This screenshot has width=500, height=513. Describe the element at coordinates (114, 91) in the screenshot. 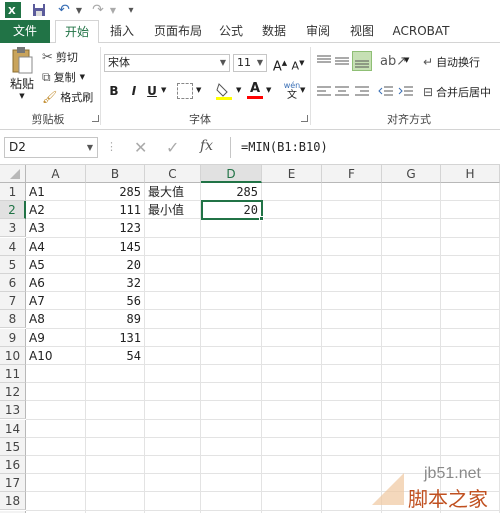

I see `bold-button: B` at that location.